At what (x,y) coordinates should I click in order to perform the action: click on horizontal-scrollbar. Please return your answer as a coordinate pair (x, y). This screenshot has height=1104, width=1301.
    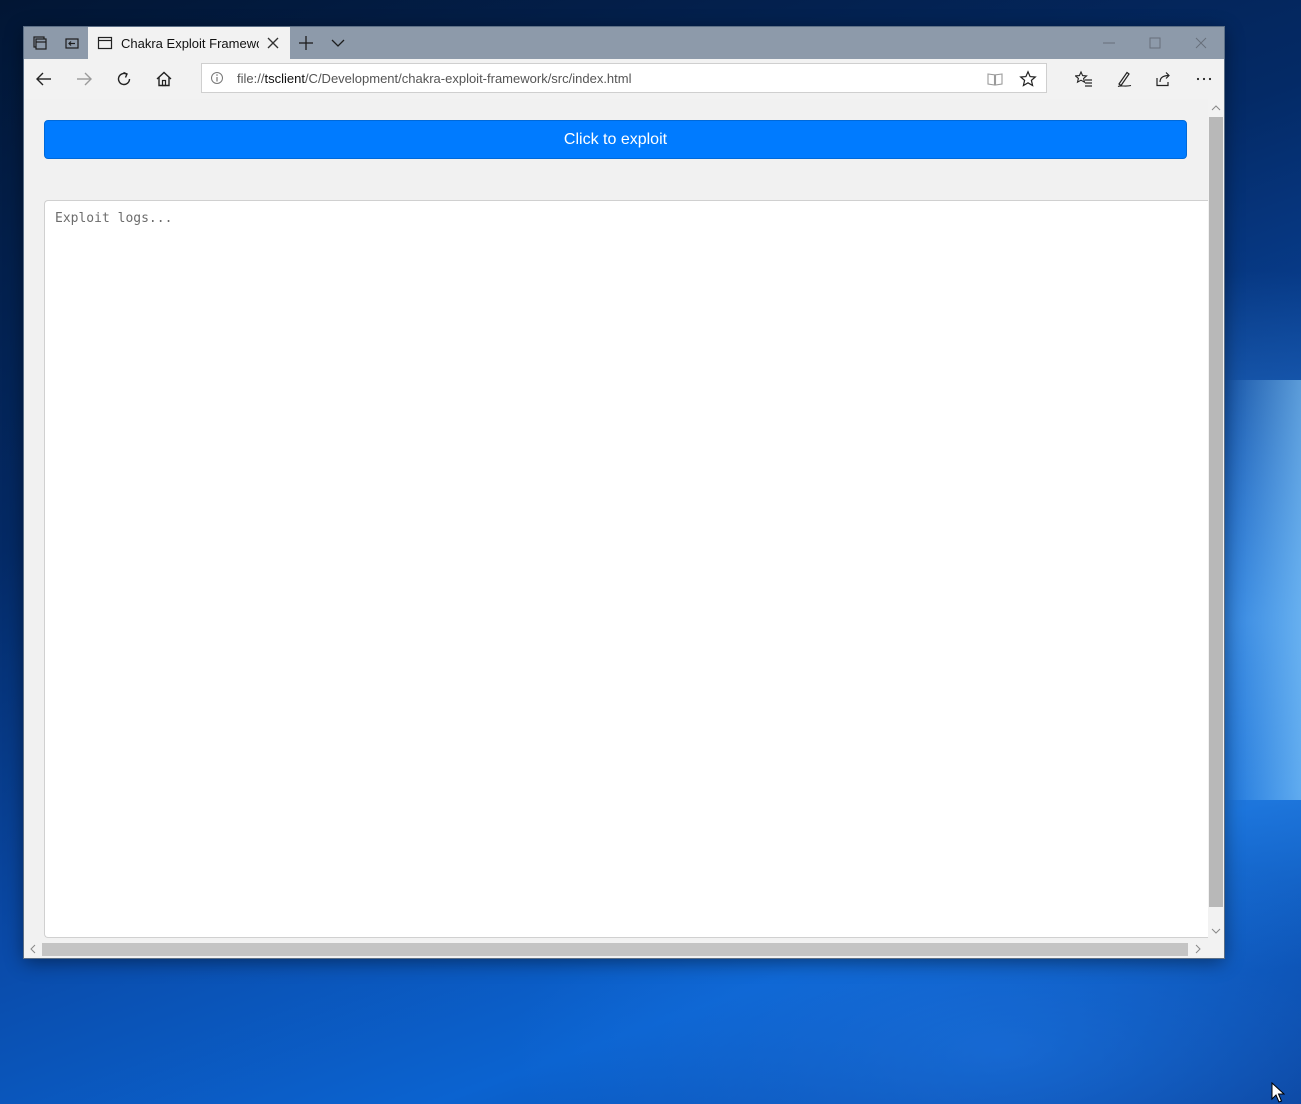
    Looking at the image, I should click on (616, 949).